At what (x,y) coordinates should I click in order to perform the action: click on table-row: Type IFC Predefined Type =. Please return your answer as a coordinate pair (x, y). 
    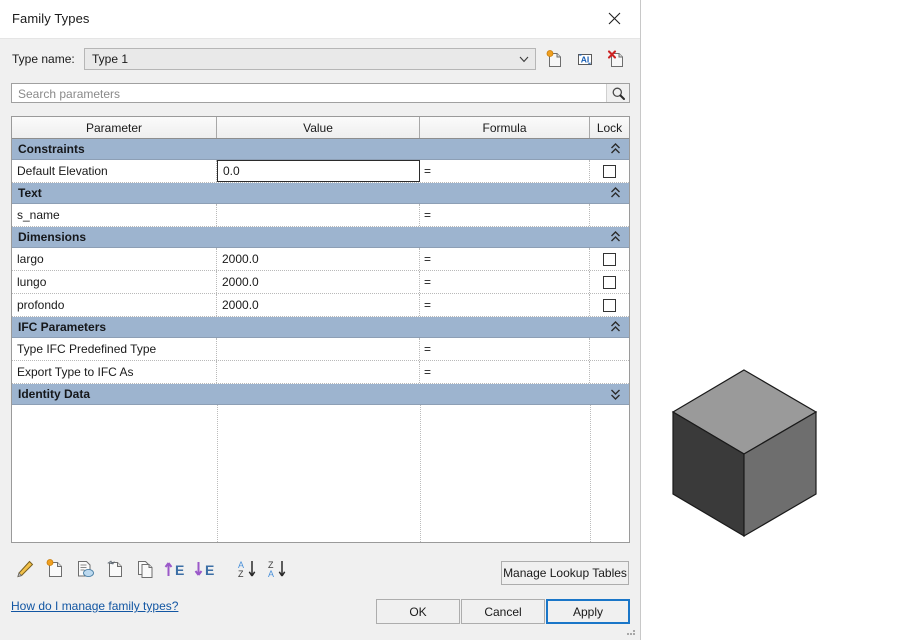
    Looking at the image, I should click on (320, 349).